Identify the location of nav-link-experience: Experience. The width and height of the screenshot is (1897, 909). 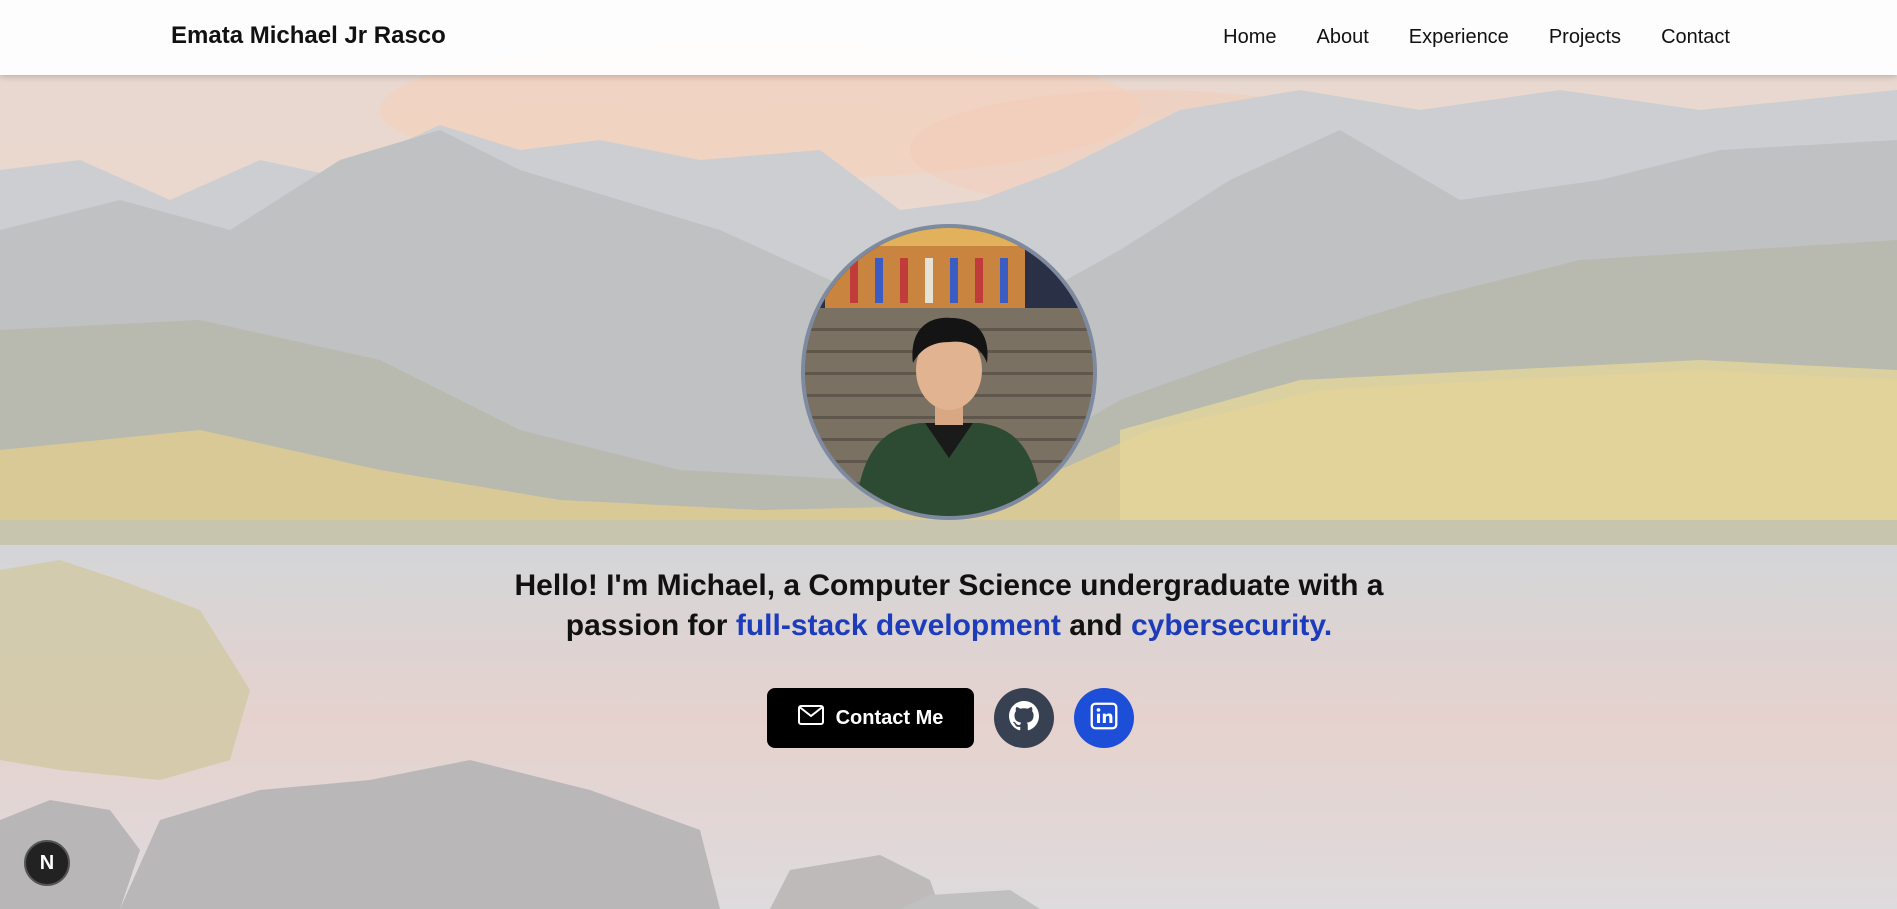
(1459, 37).